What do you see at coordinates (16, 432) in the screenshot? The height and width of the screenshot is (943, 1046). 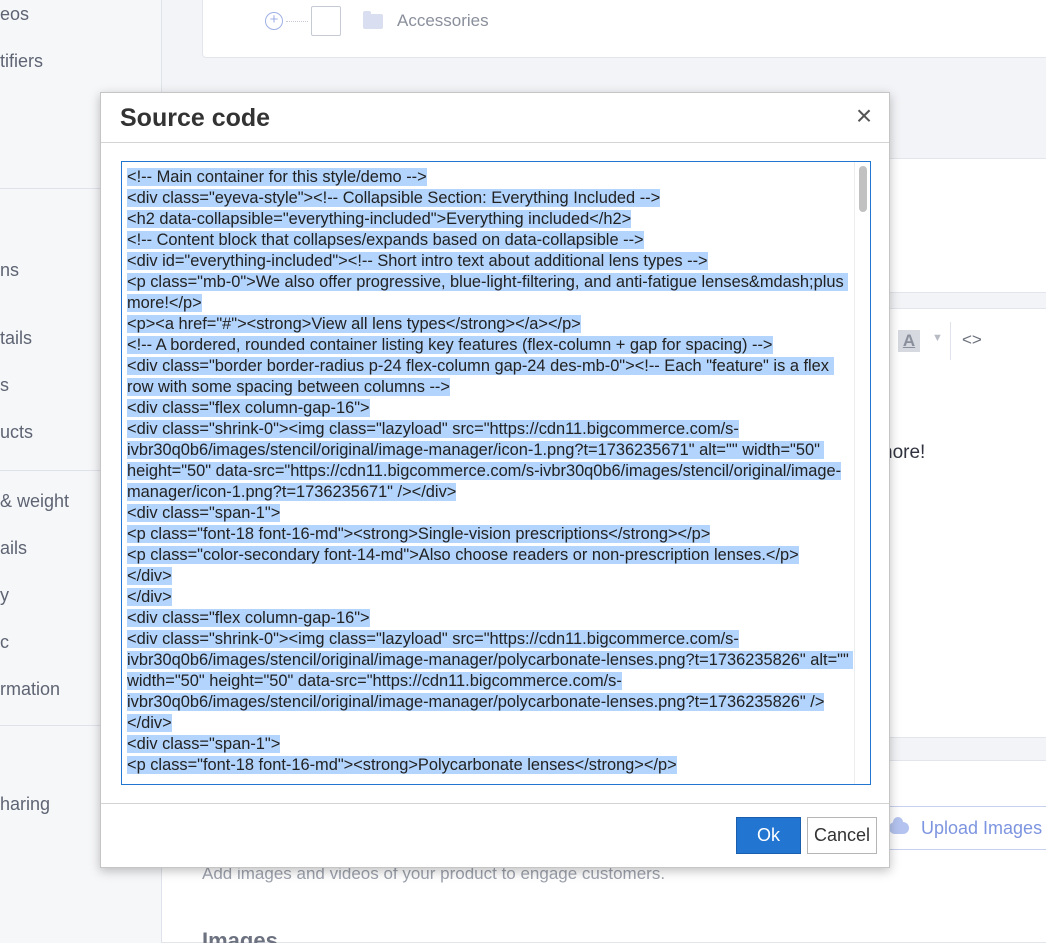 I see `sidebar-item-products: ucts` at bounding box center [16, 432].